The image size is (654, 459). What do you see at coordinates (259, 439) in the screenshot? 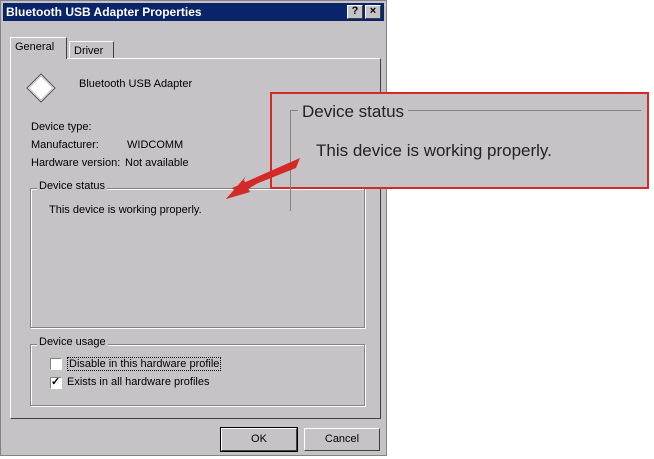
I see `ok-button: OK` at bounding box center [259, 439].